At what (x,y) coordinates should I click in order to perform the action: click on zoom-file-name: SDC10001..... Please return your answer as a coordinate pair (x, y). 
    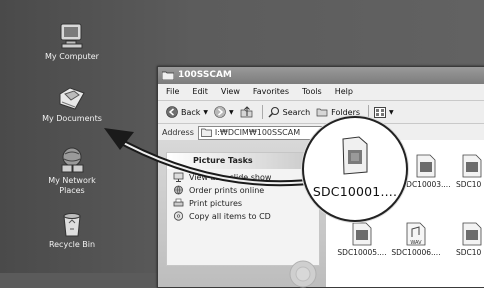
    Looking at the image, I should click on (355, 191).